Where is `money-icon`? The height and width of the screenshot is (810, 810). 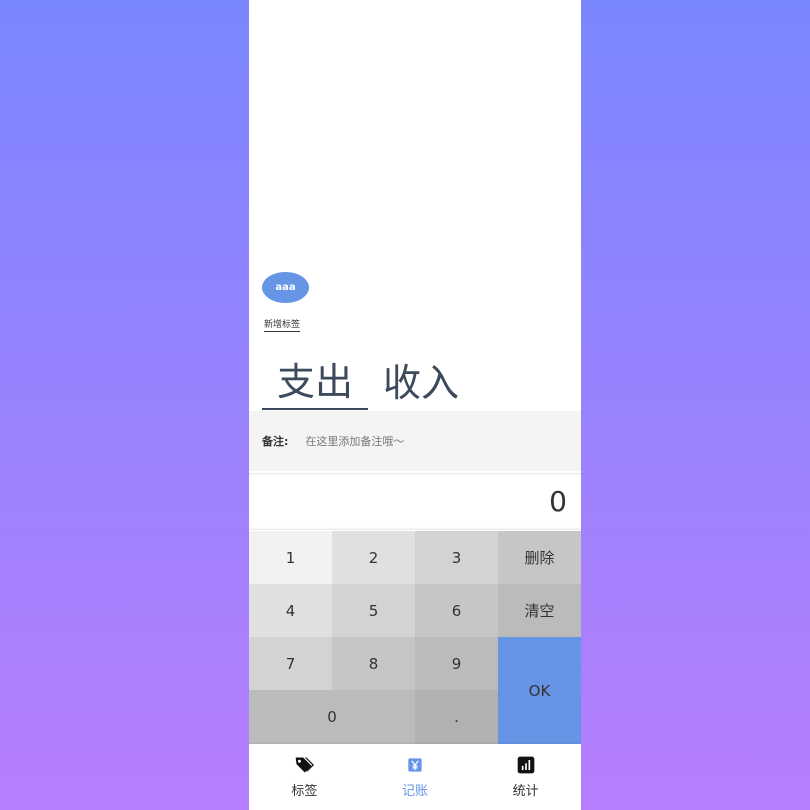 money-icon is located at coordinates (415, 765).